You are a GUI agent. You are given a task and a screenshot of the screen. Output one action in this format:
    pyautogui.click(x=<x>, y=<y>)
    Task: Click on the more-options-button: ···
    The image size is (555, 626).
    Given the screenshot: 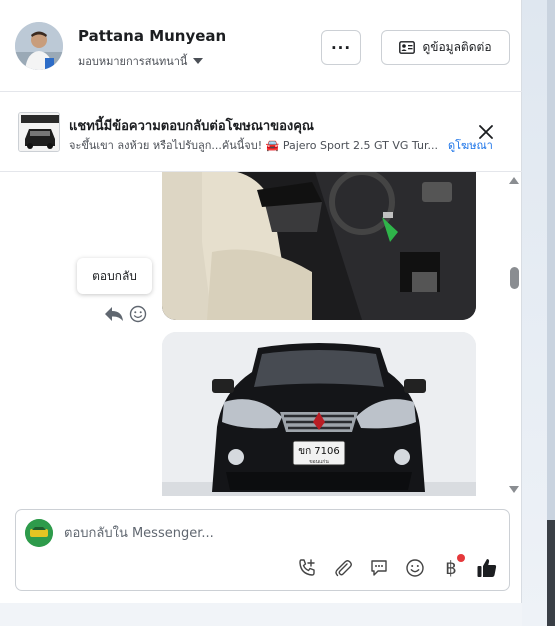 What is the action you would take?
    pyautogui.click(x=341, y=47)
    